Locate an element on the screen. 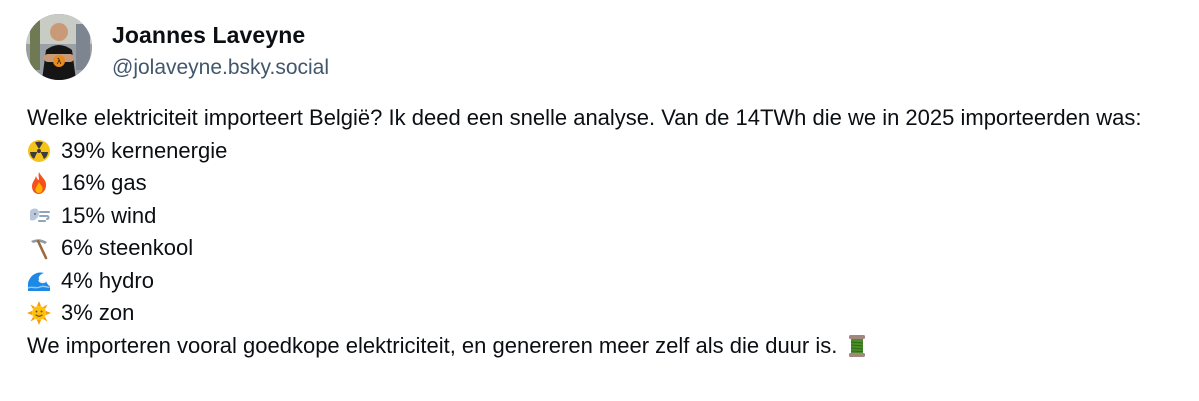  wind-face-icon is located at coordinates (39, 216).